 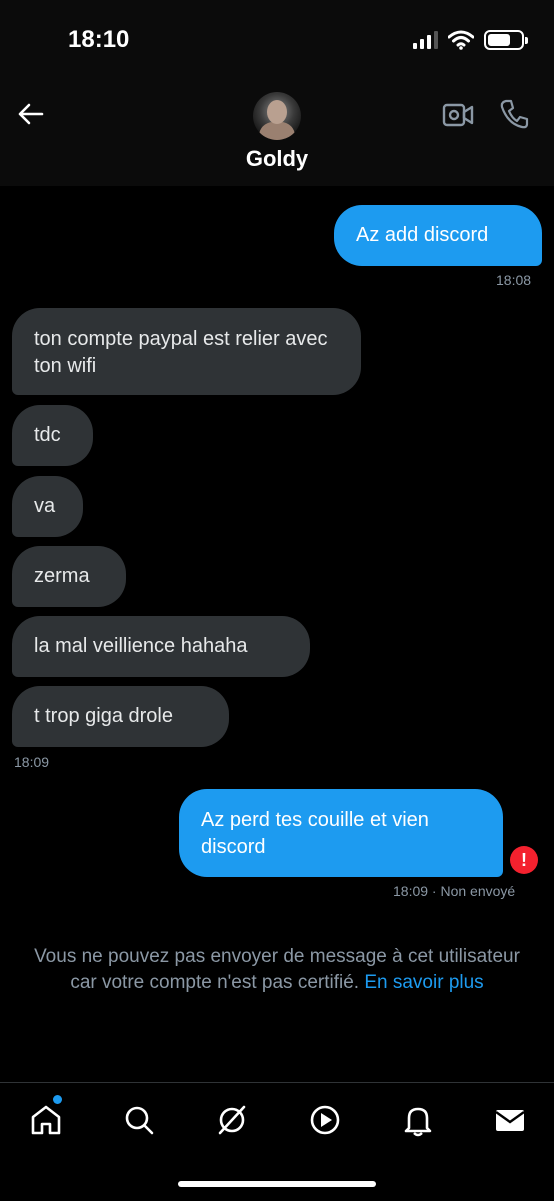 What do you see at coordinates (461, 40) in the screenshot?
I see `wifi-icon` at bounding box center [461, 40].